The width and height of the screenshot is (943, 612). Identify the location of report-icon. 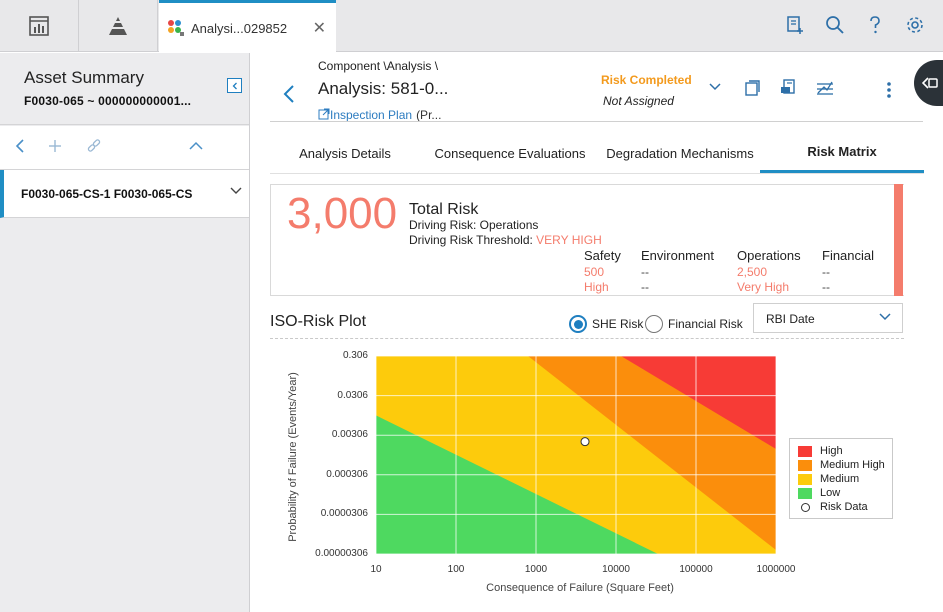
(789, 88).